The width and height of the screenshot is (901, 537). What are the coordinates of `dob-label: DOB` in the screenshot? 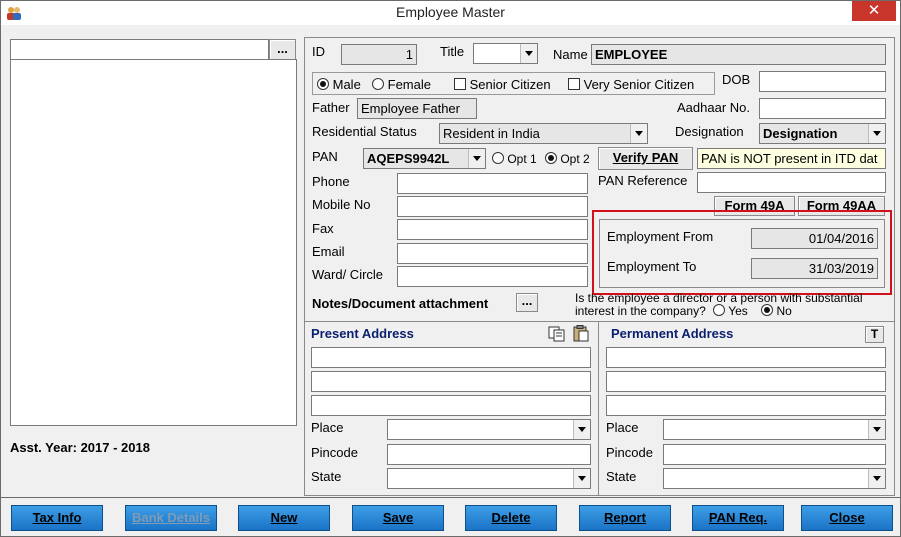 It's located at (736, 79).